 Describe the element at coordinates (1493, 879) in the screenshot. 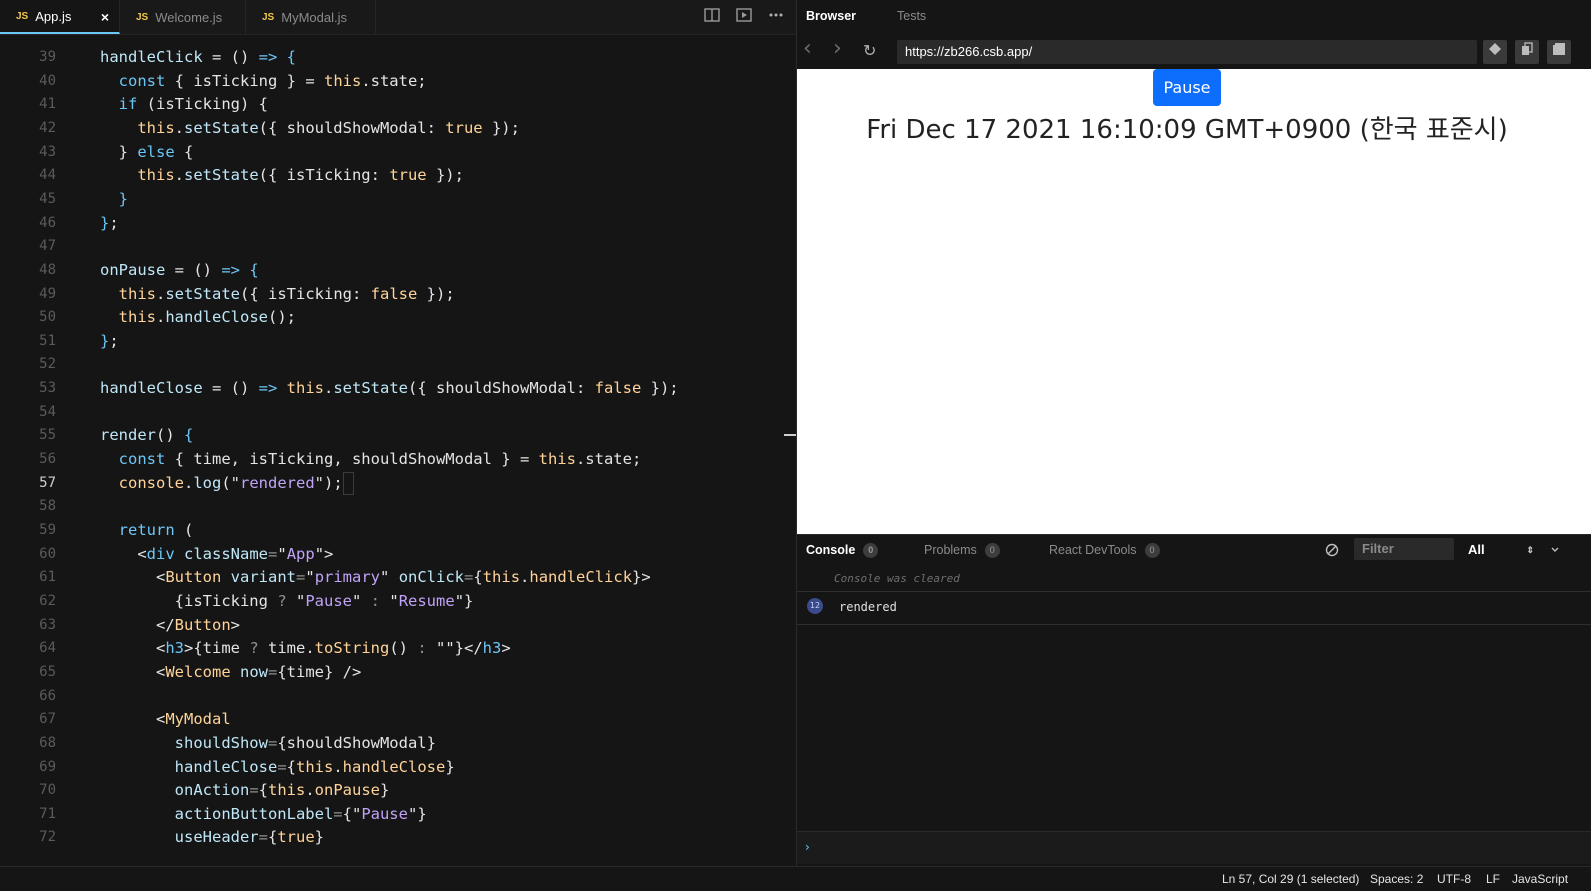

I see `line-ending: LF` at that location.